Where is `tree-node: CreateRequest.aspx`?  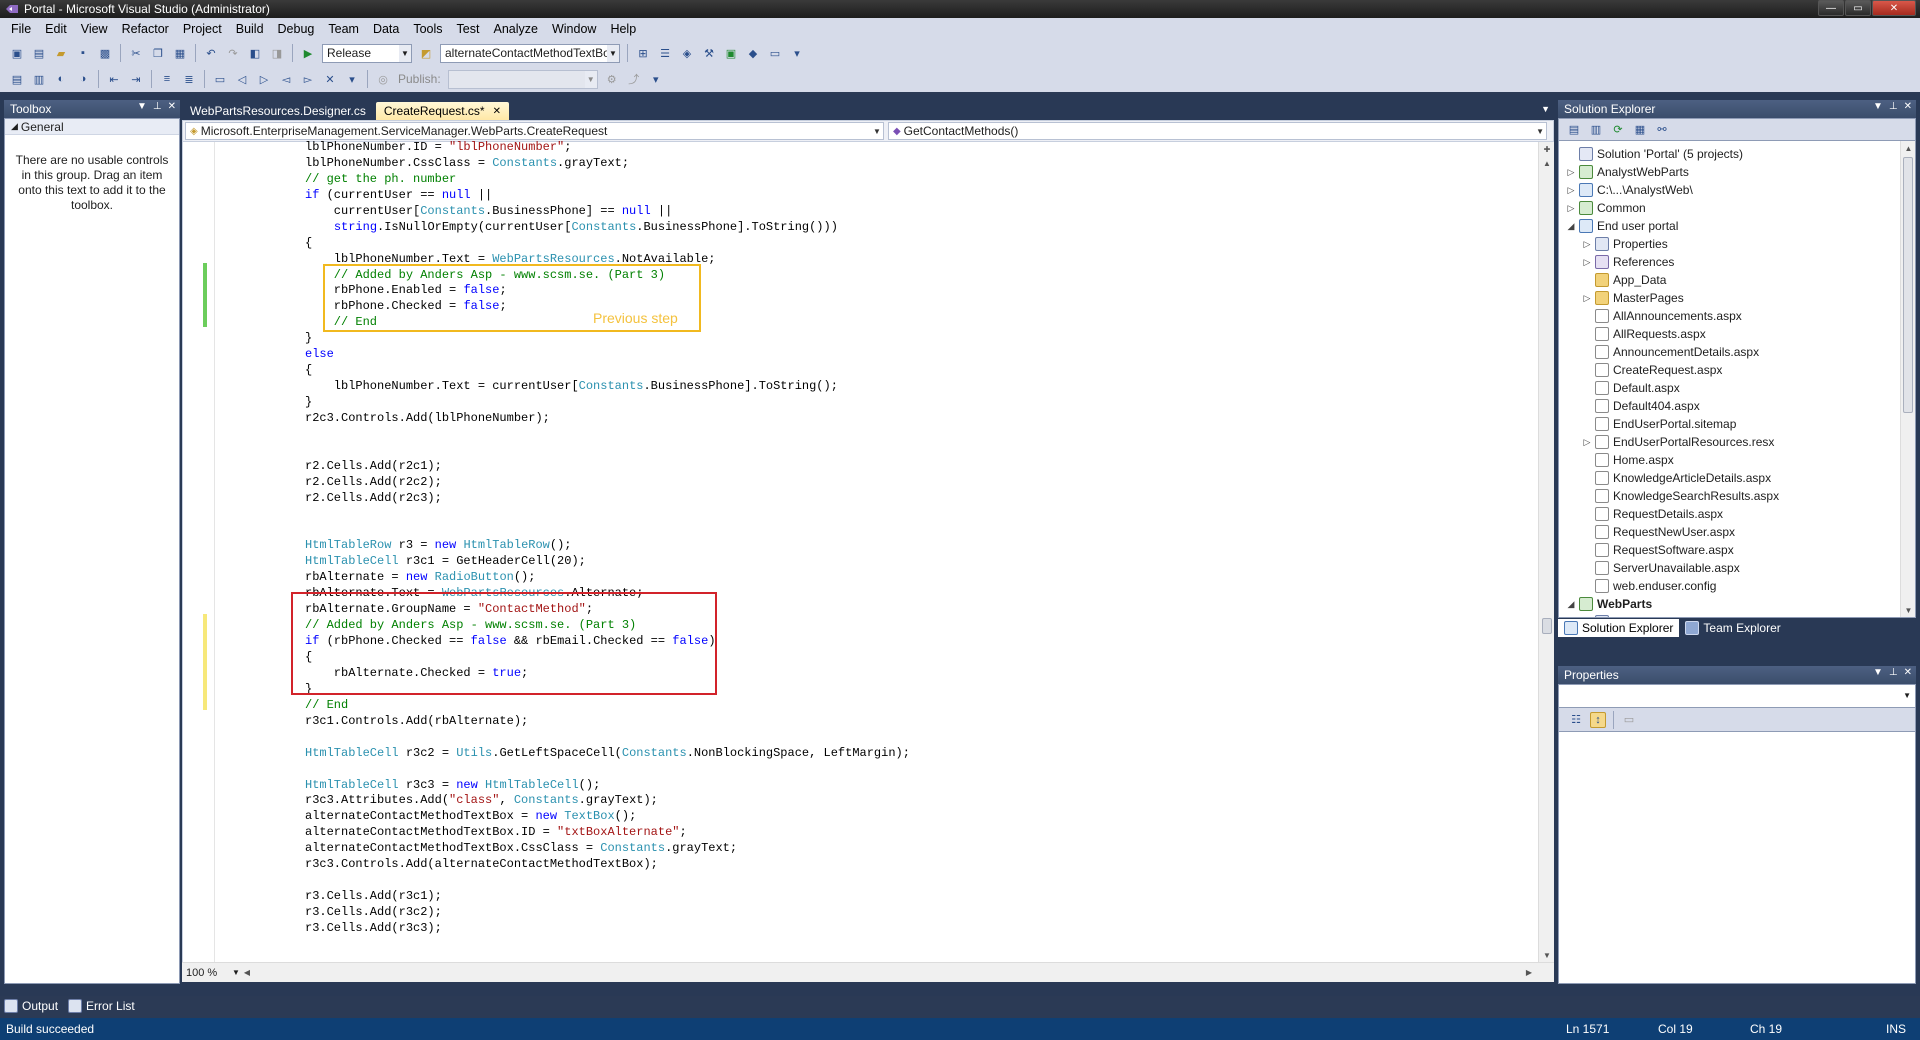 tree-node: CreateRequest.aspx is located at coordinates (1737, 370).